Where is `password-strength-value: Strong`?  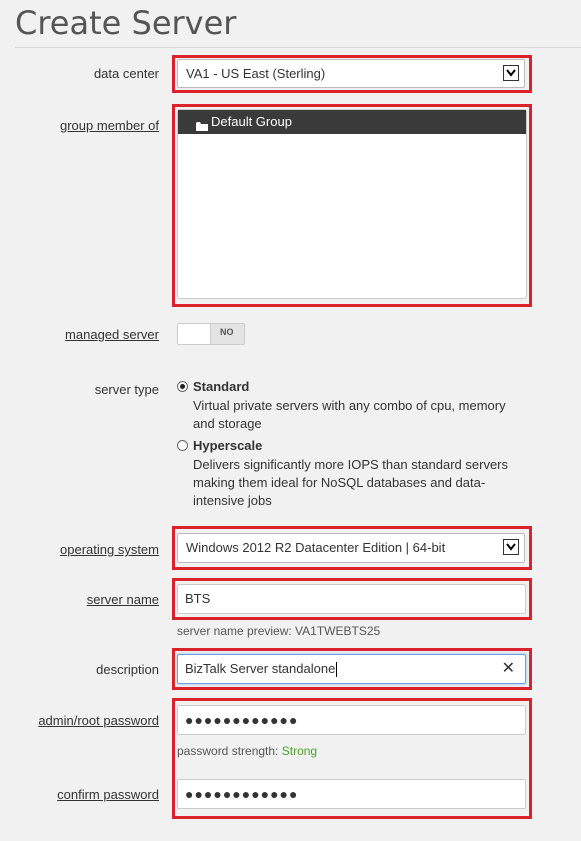 password-strength-value: Strong is located at coordinates (299, 751).